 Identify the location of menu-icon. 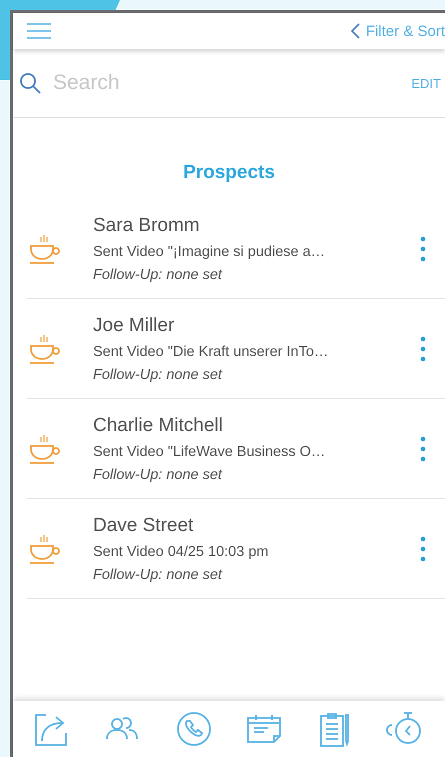
(39, 31).